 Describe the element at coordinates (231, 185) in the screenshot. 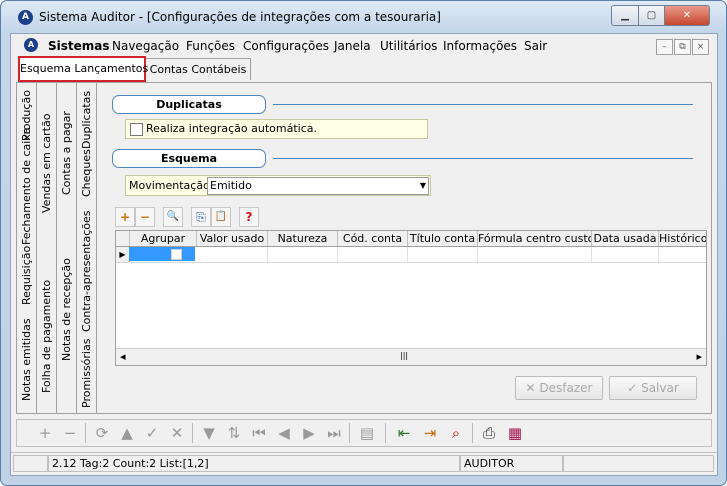

I see `movimentacao-value: Emitido` at that location.